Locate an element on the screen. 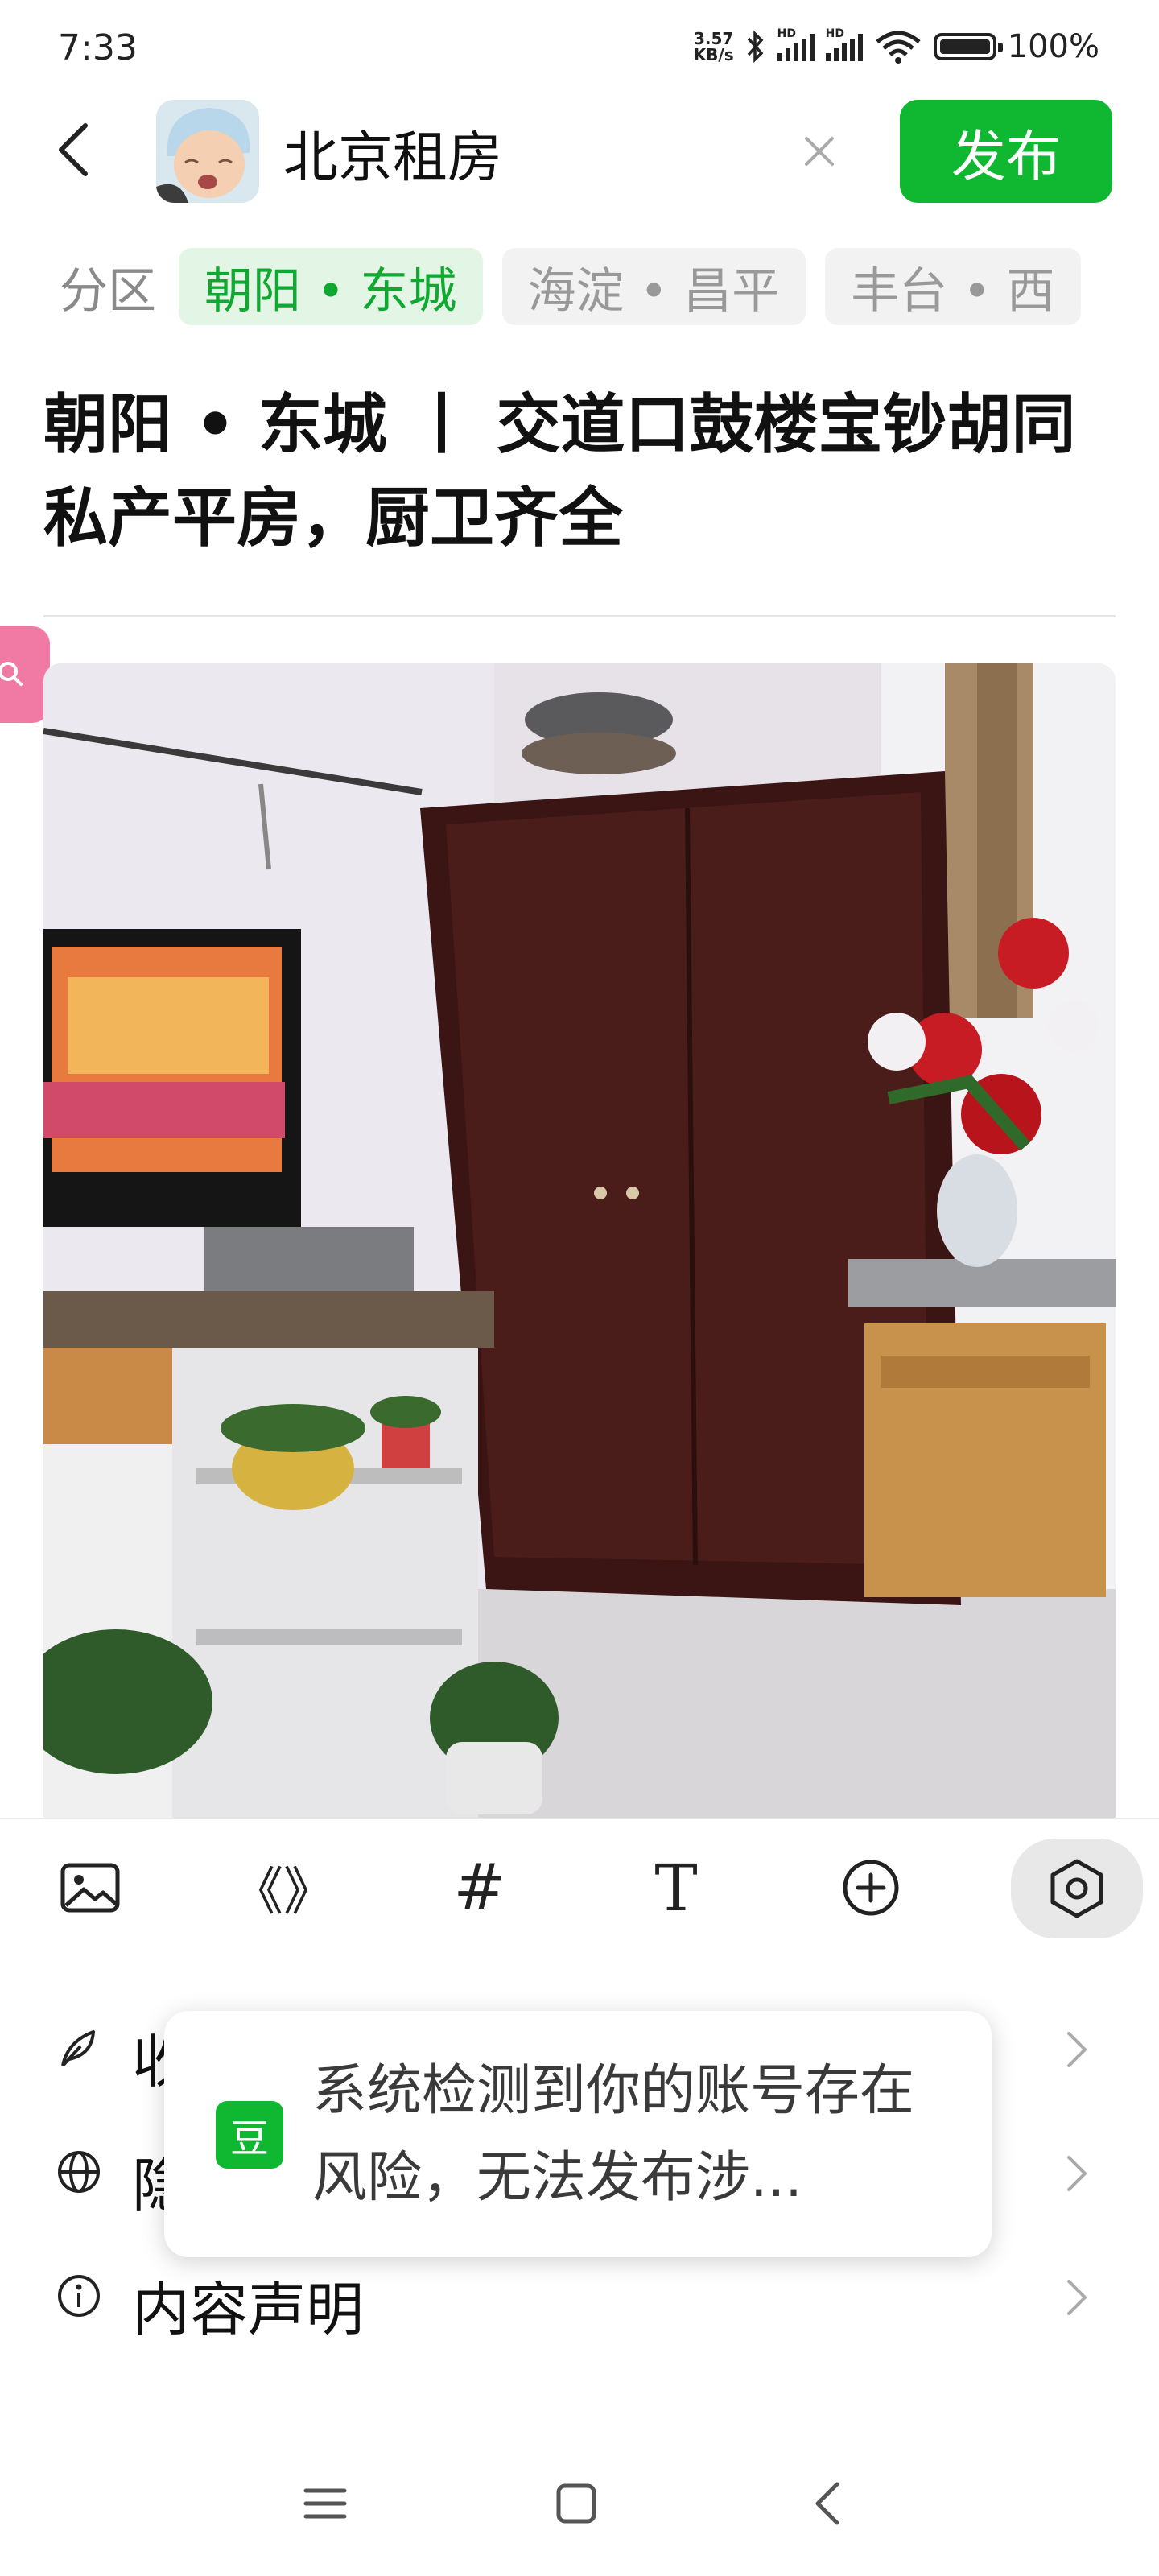  search-icon is located at coordinates (11, 674).